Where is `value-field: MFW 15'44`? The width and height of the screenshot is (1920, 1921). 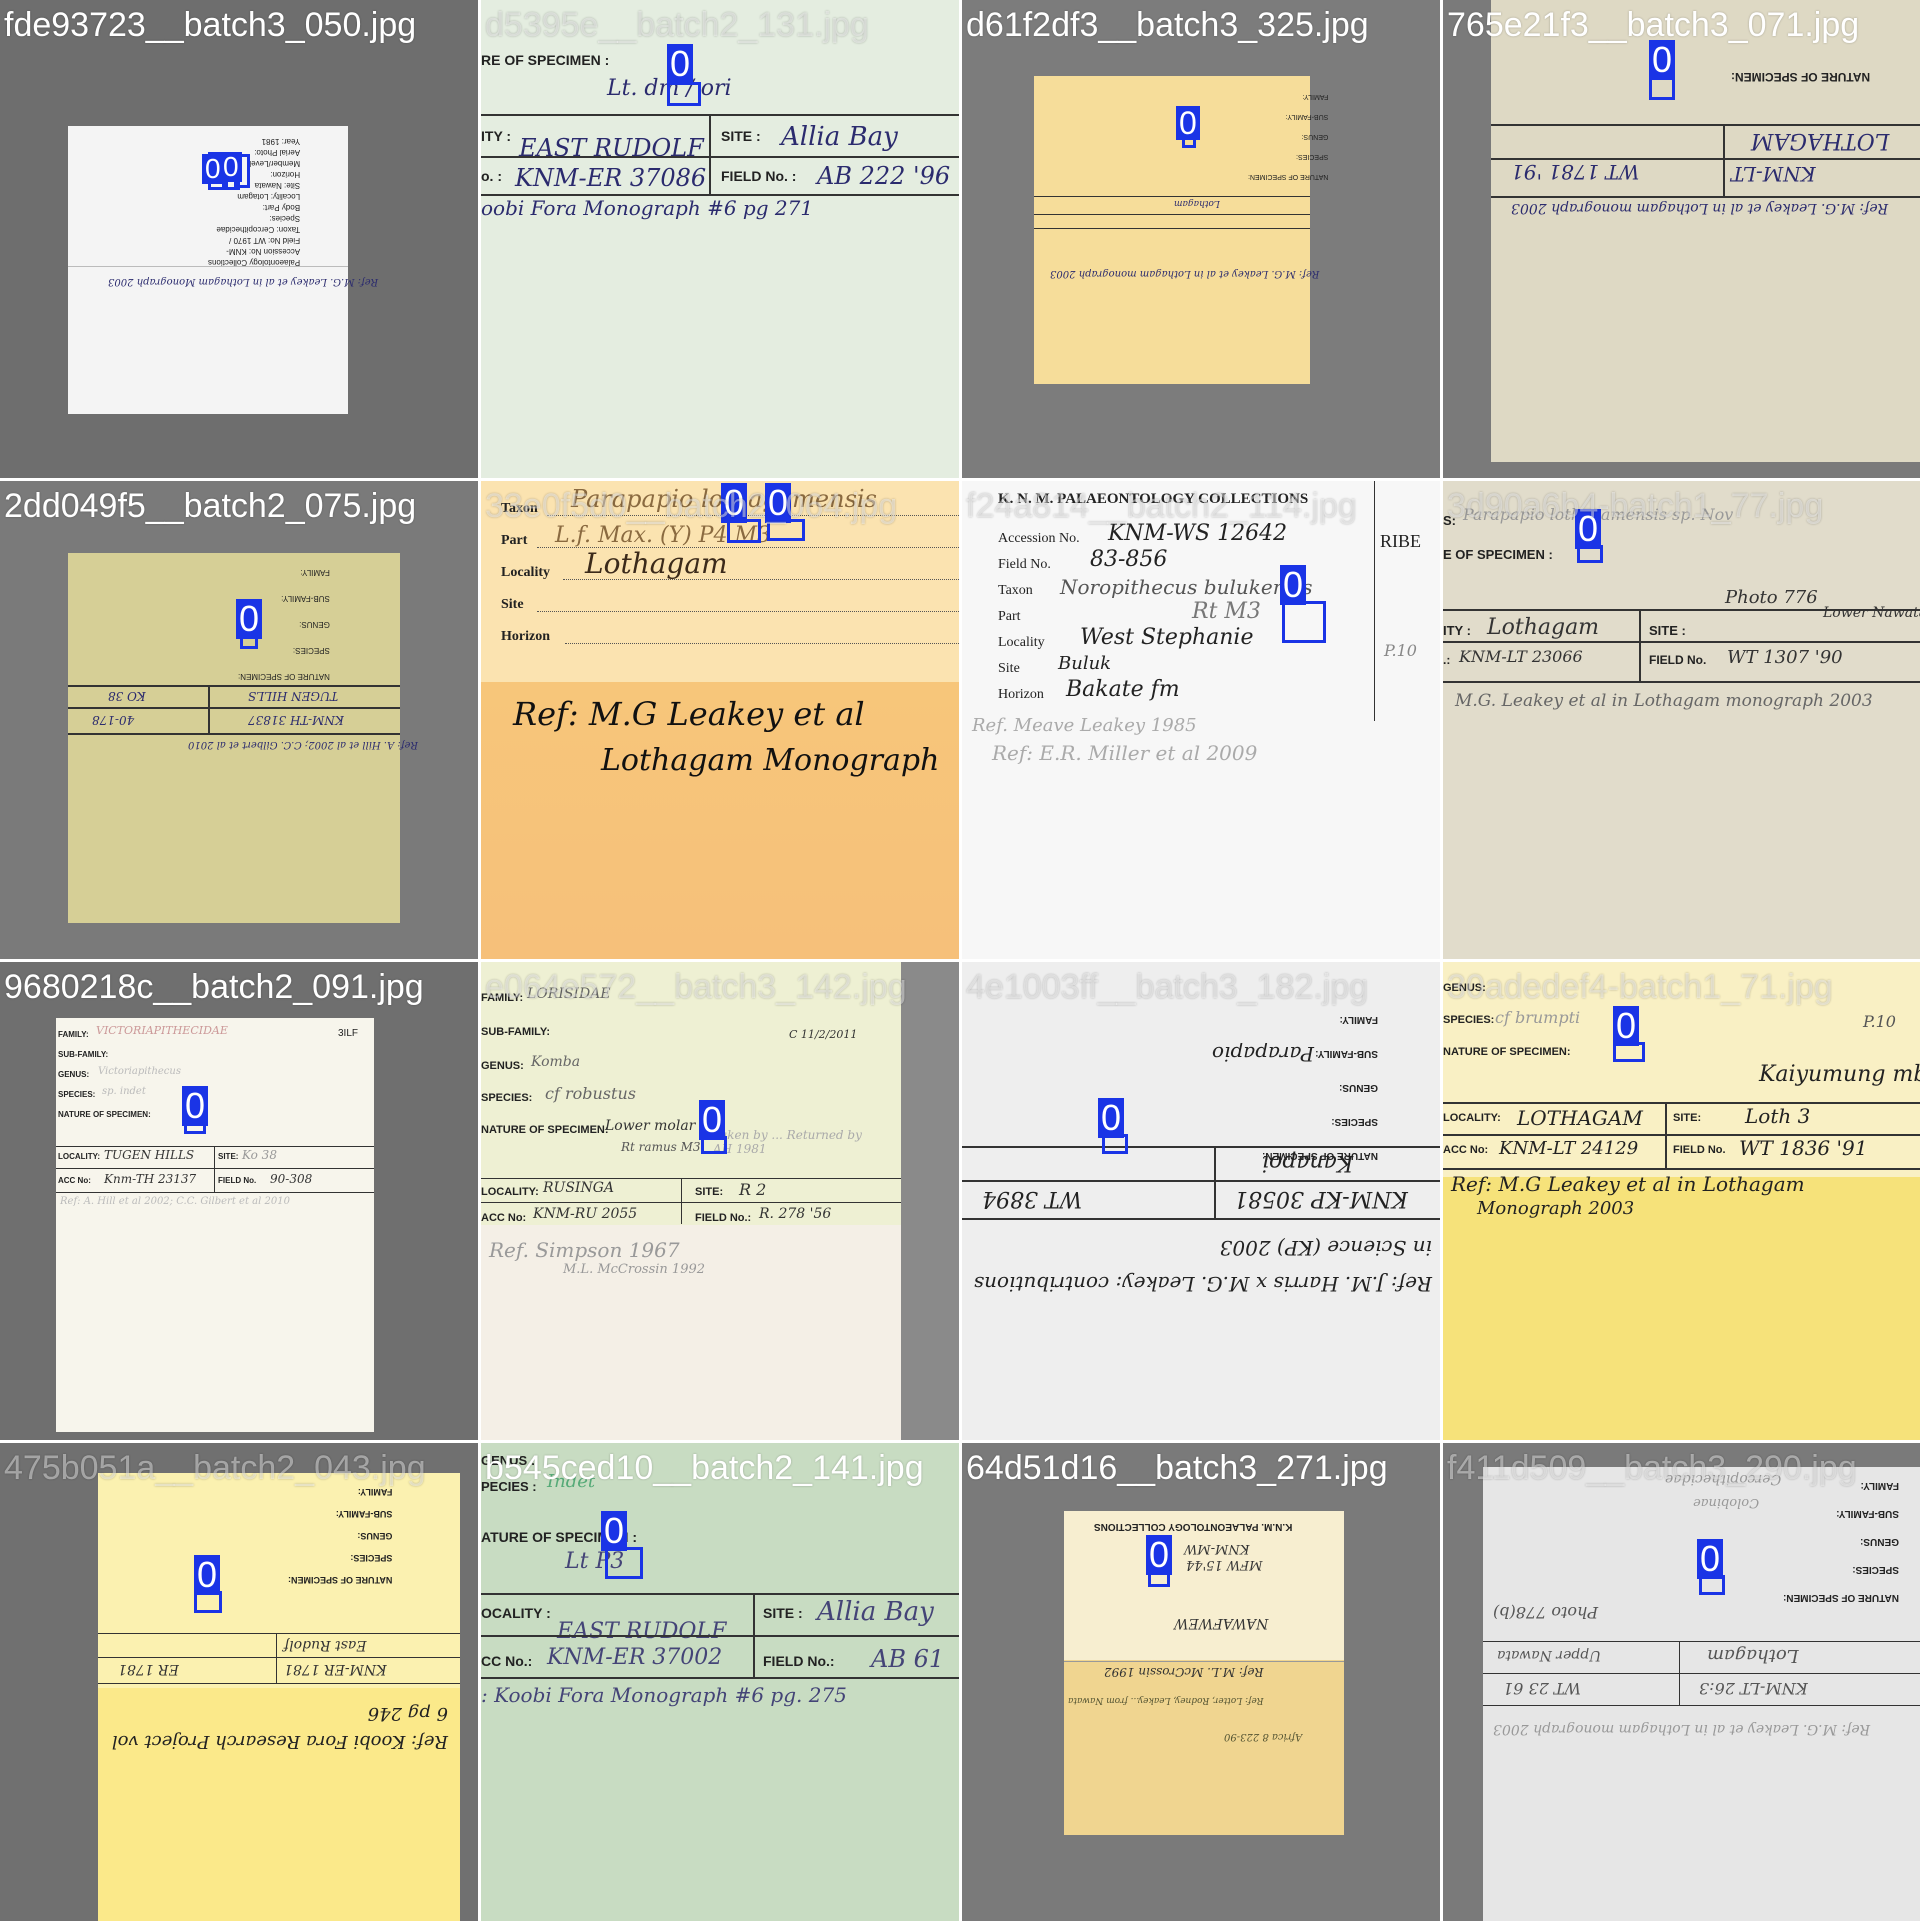 value-field: MFW 15'44 is located at coordinates (1224, 1564).